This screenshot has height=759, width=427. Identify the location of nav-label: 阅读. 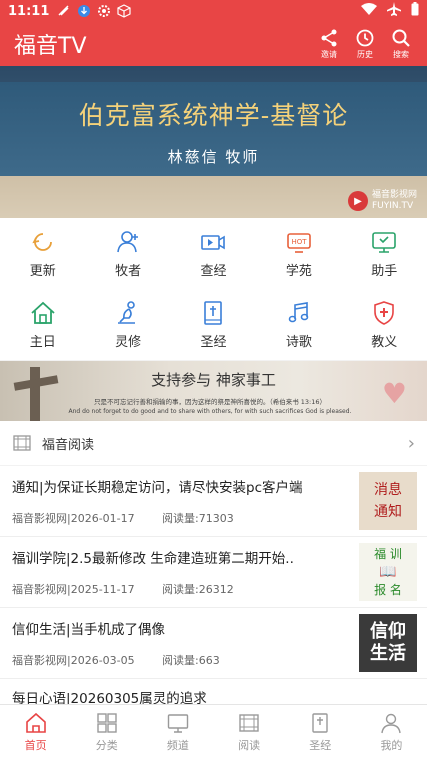
(249, 745).